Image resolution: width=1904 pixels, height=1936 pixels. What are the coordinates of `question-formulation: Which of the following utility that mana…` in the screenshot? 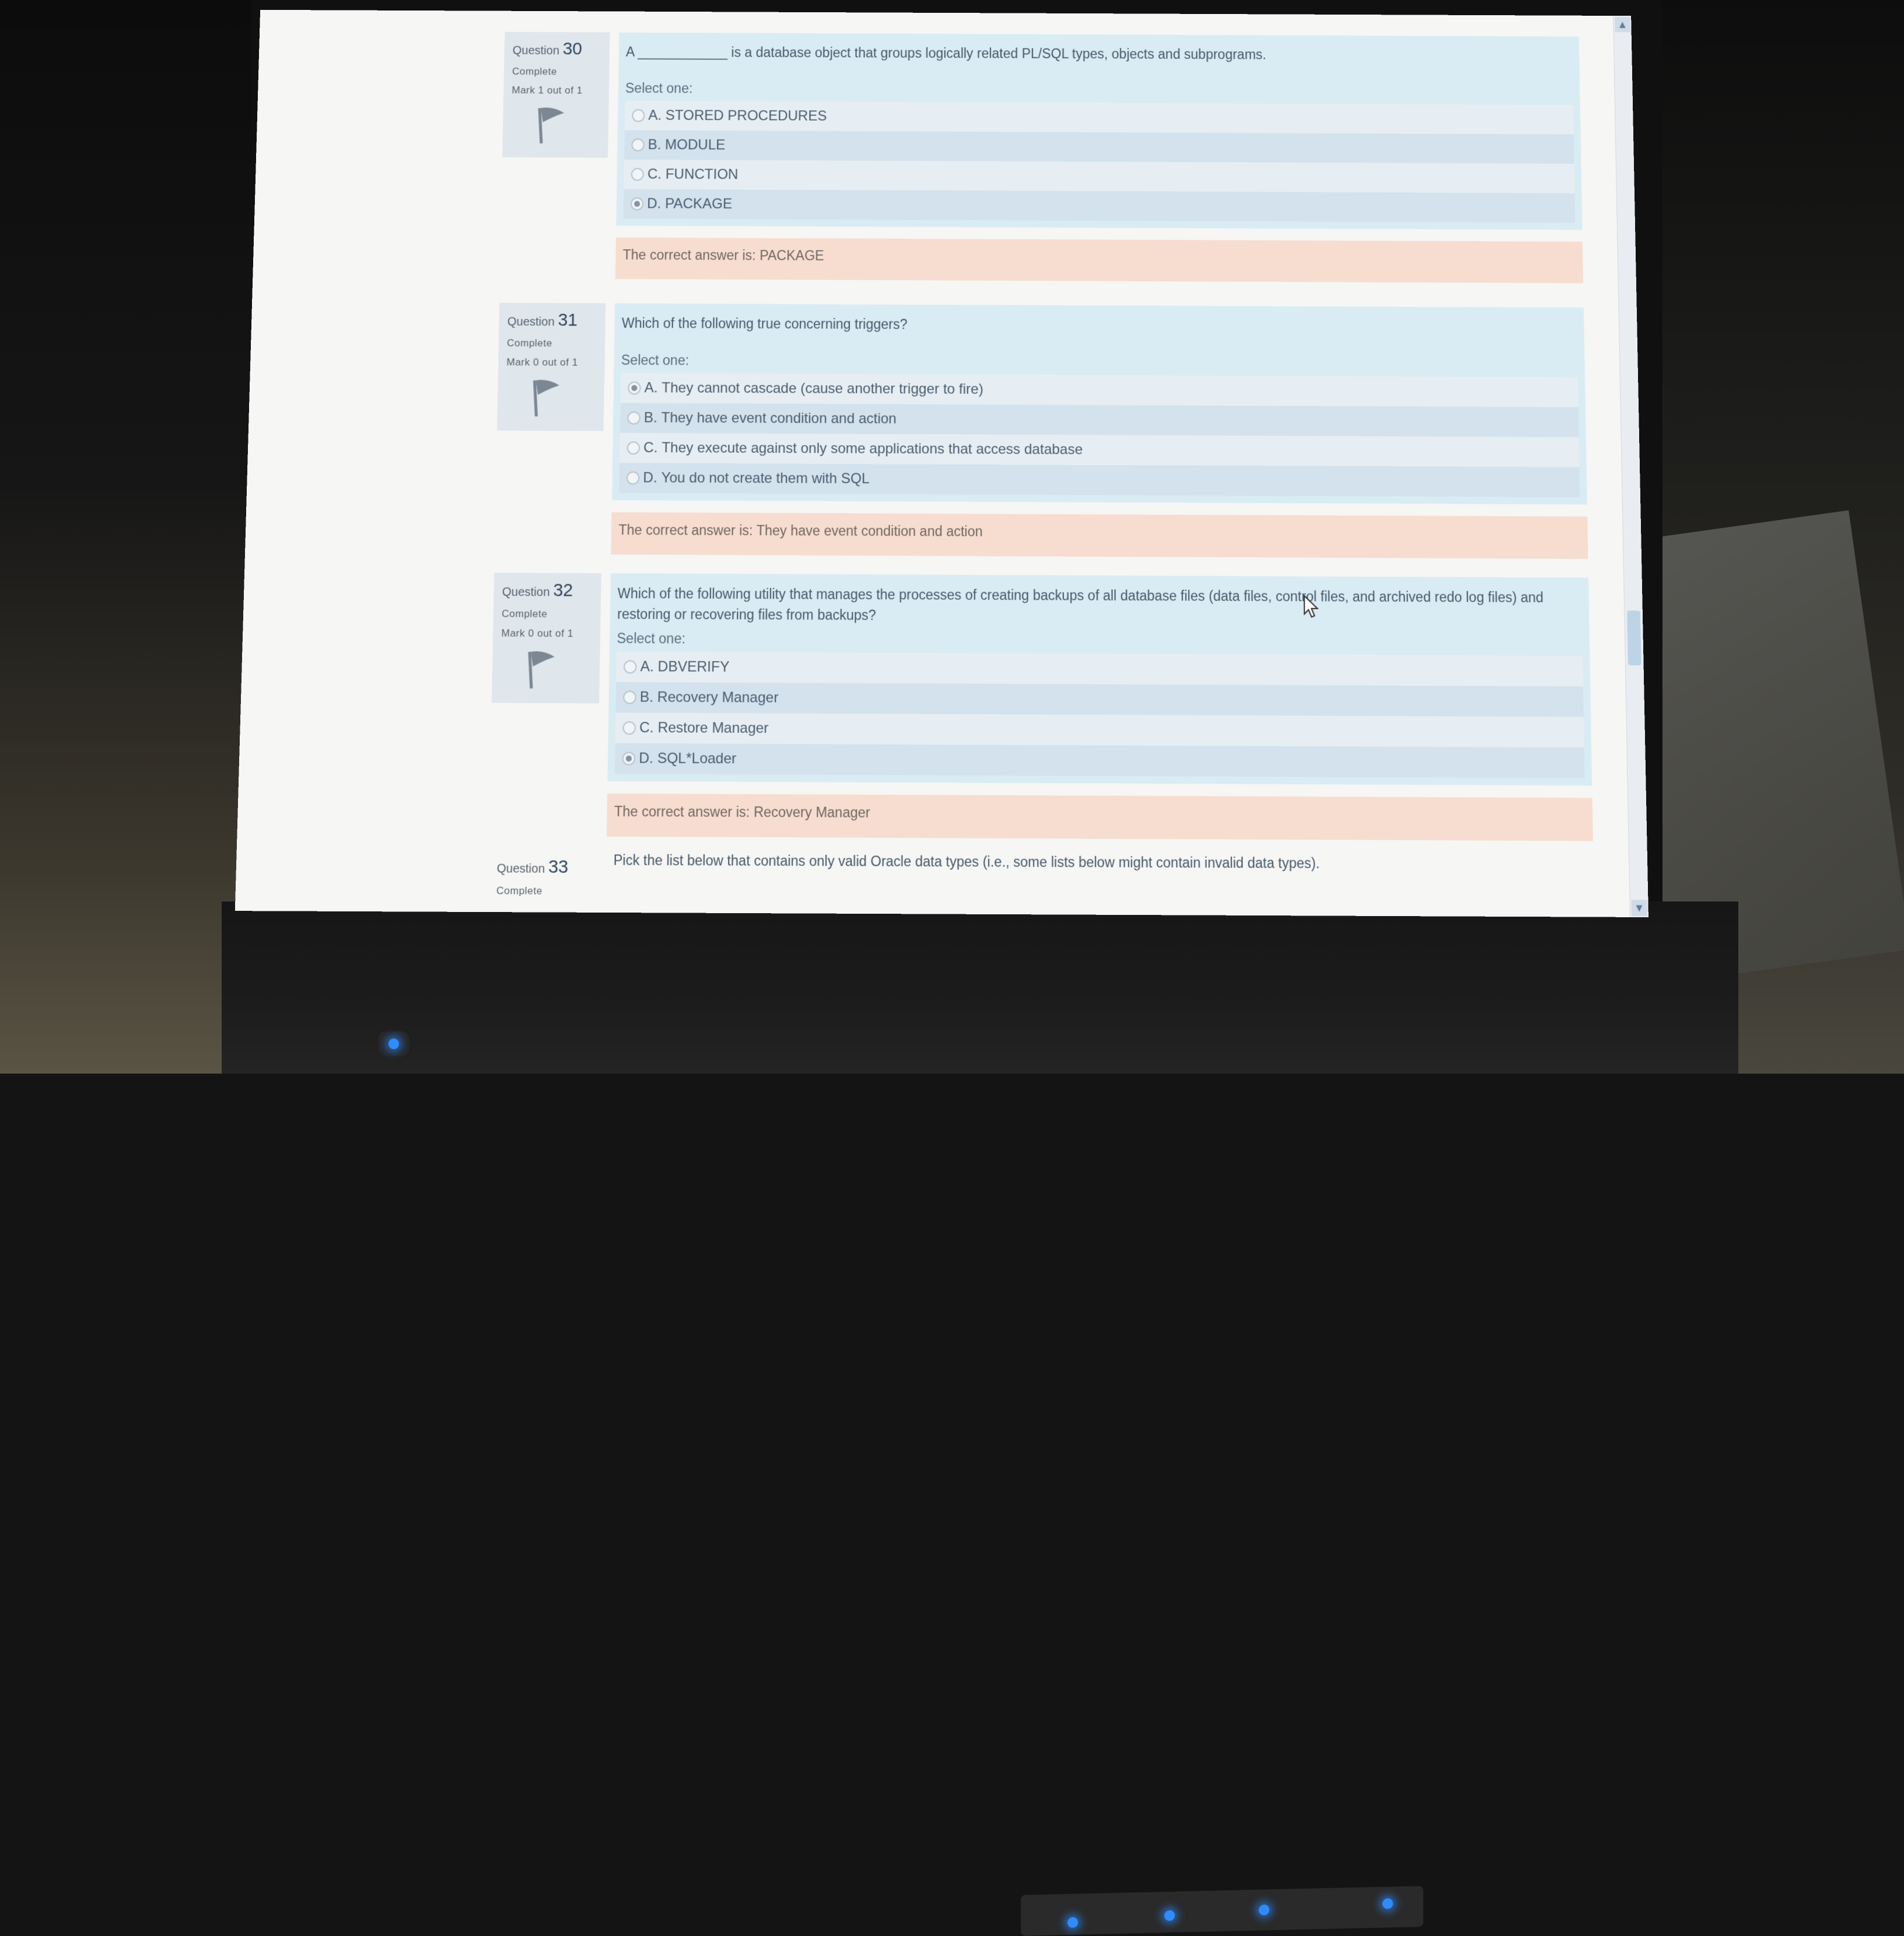 It's located at (1099, 680).